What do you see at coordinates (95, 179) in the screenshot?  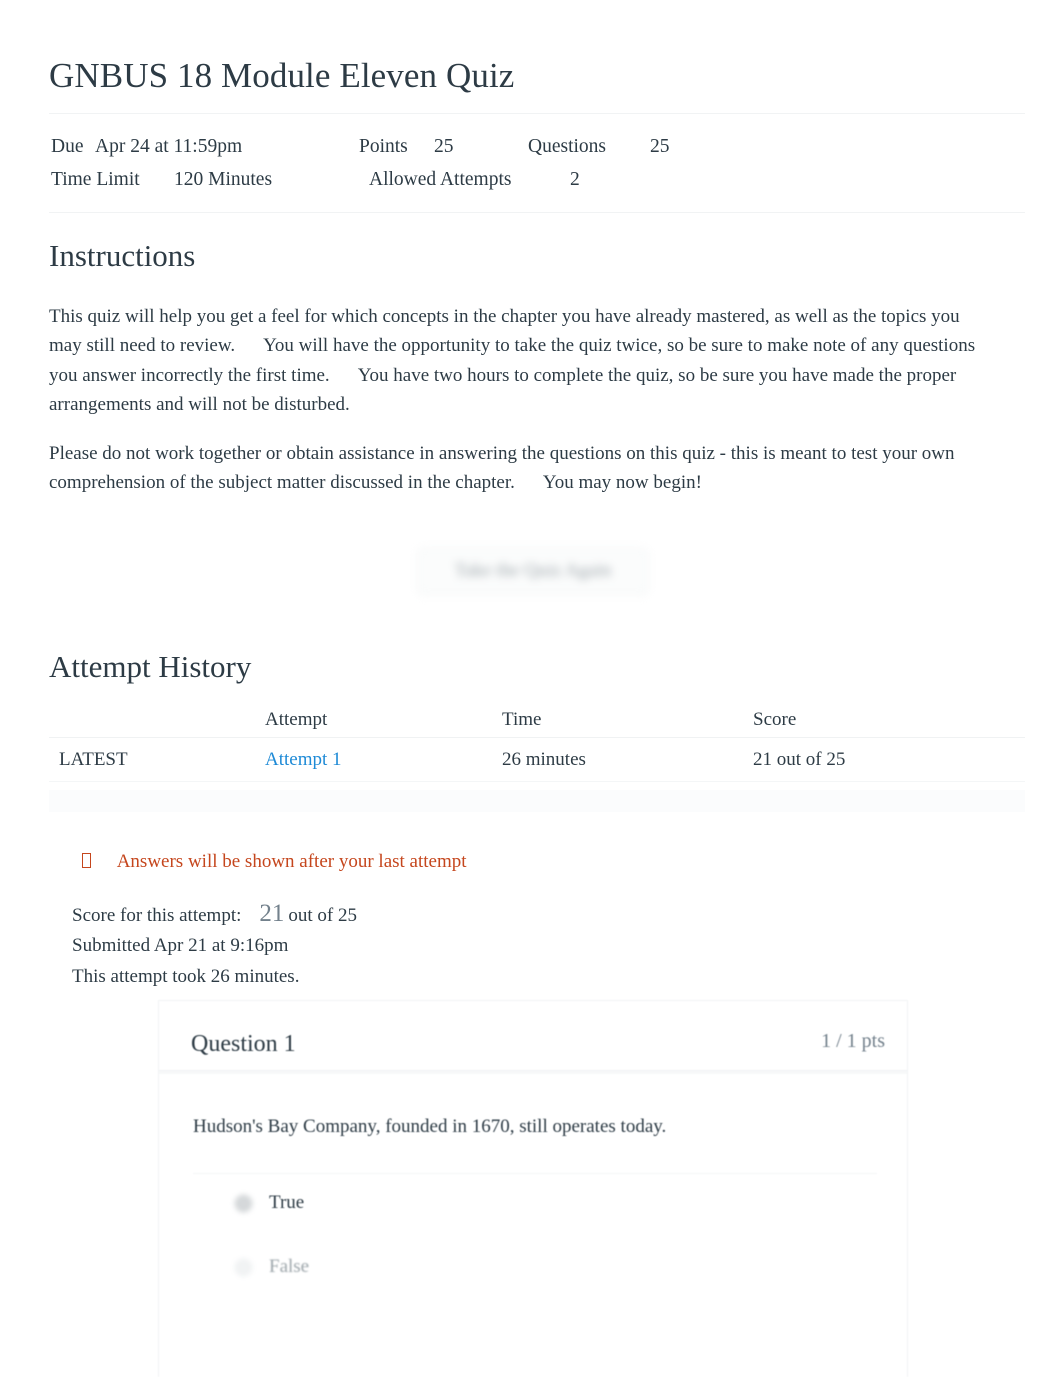 I see `time-limit-label: Time Limit` at bounding box center [95, 179].